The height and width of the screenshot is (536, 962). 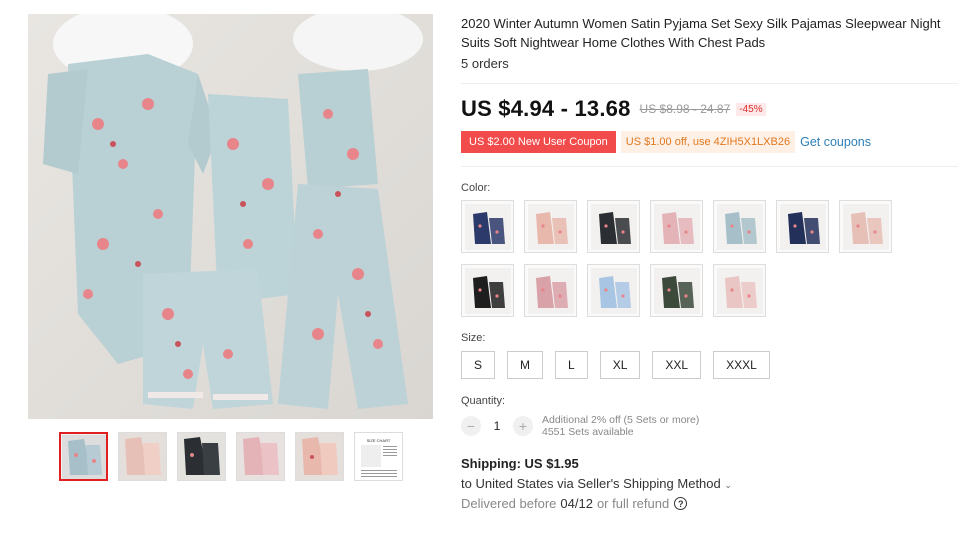 What do you see at coordinates (588, 432) in the screenshot?
I see `stock-available: 4551 Sets available` at bounding box center [588, 432].